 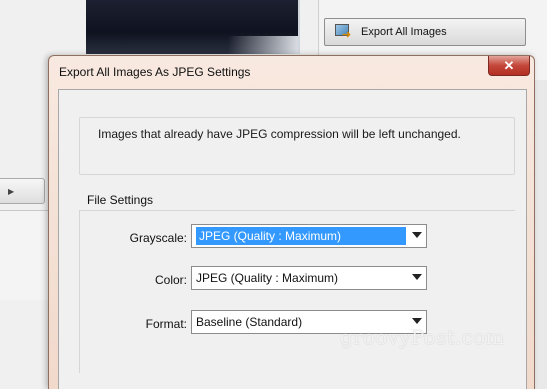 What do you see at coordinates (158, 238) in the screenshot?
I see `grayscale-label: Grayscale:` at bounding box center [158, 238].